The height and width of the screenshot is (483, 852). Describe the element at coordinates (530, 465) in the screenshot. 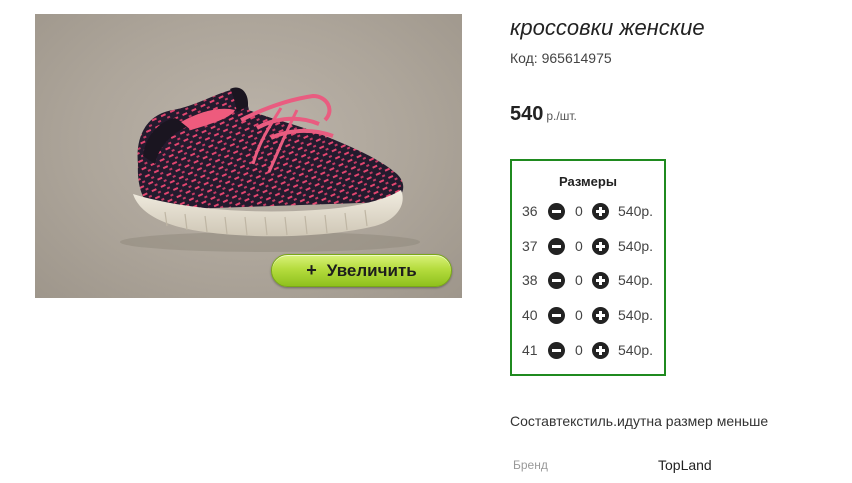

I see `brand-label: Бренд` at that location.